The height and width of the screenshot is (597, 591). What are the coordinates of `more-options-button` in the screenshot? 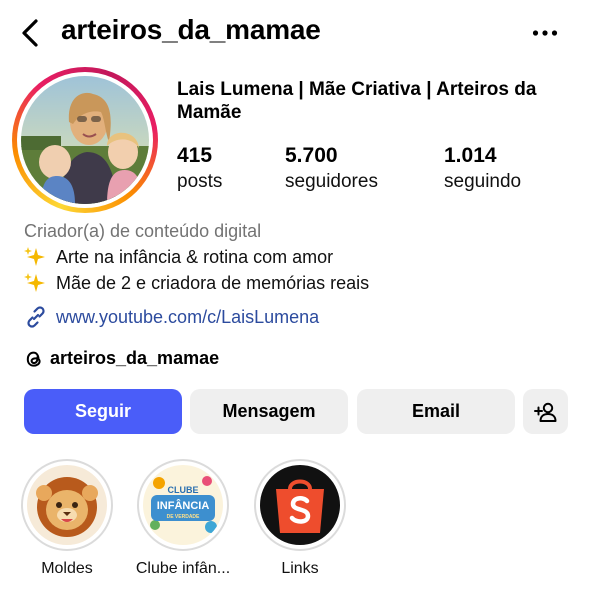 It's located at (545, 33).